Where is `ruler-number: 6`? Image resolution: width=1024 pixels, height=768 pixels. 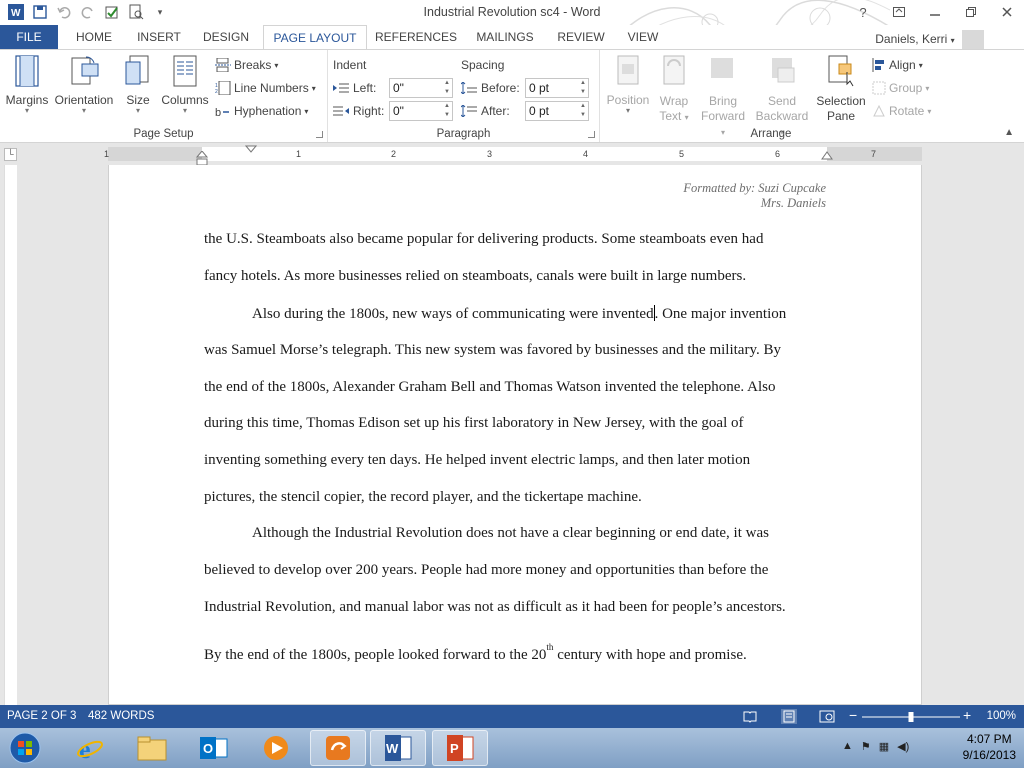 ruler-number: 6 is located at coordinates (778, 154).